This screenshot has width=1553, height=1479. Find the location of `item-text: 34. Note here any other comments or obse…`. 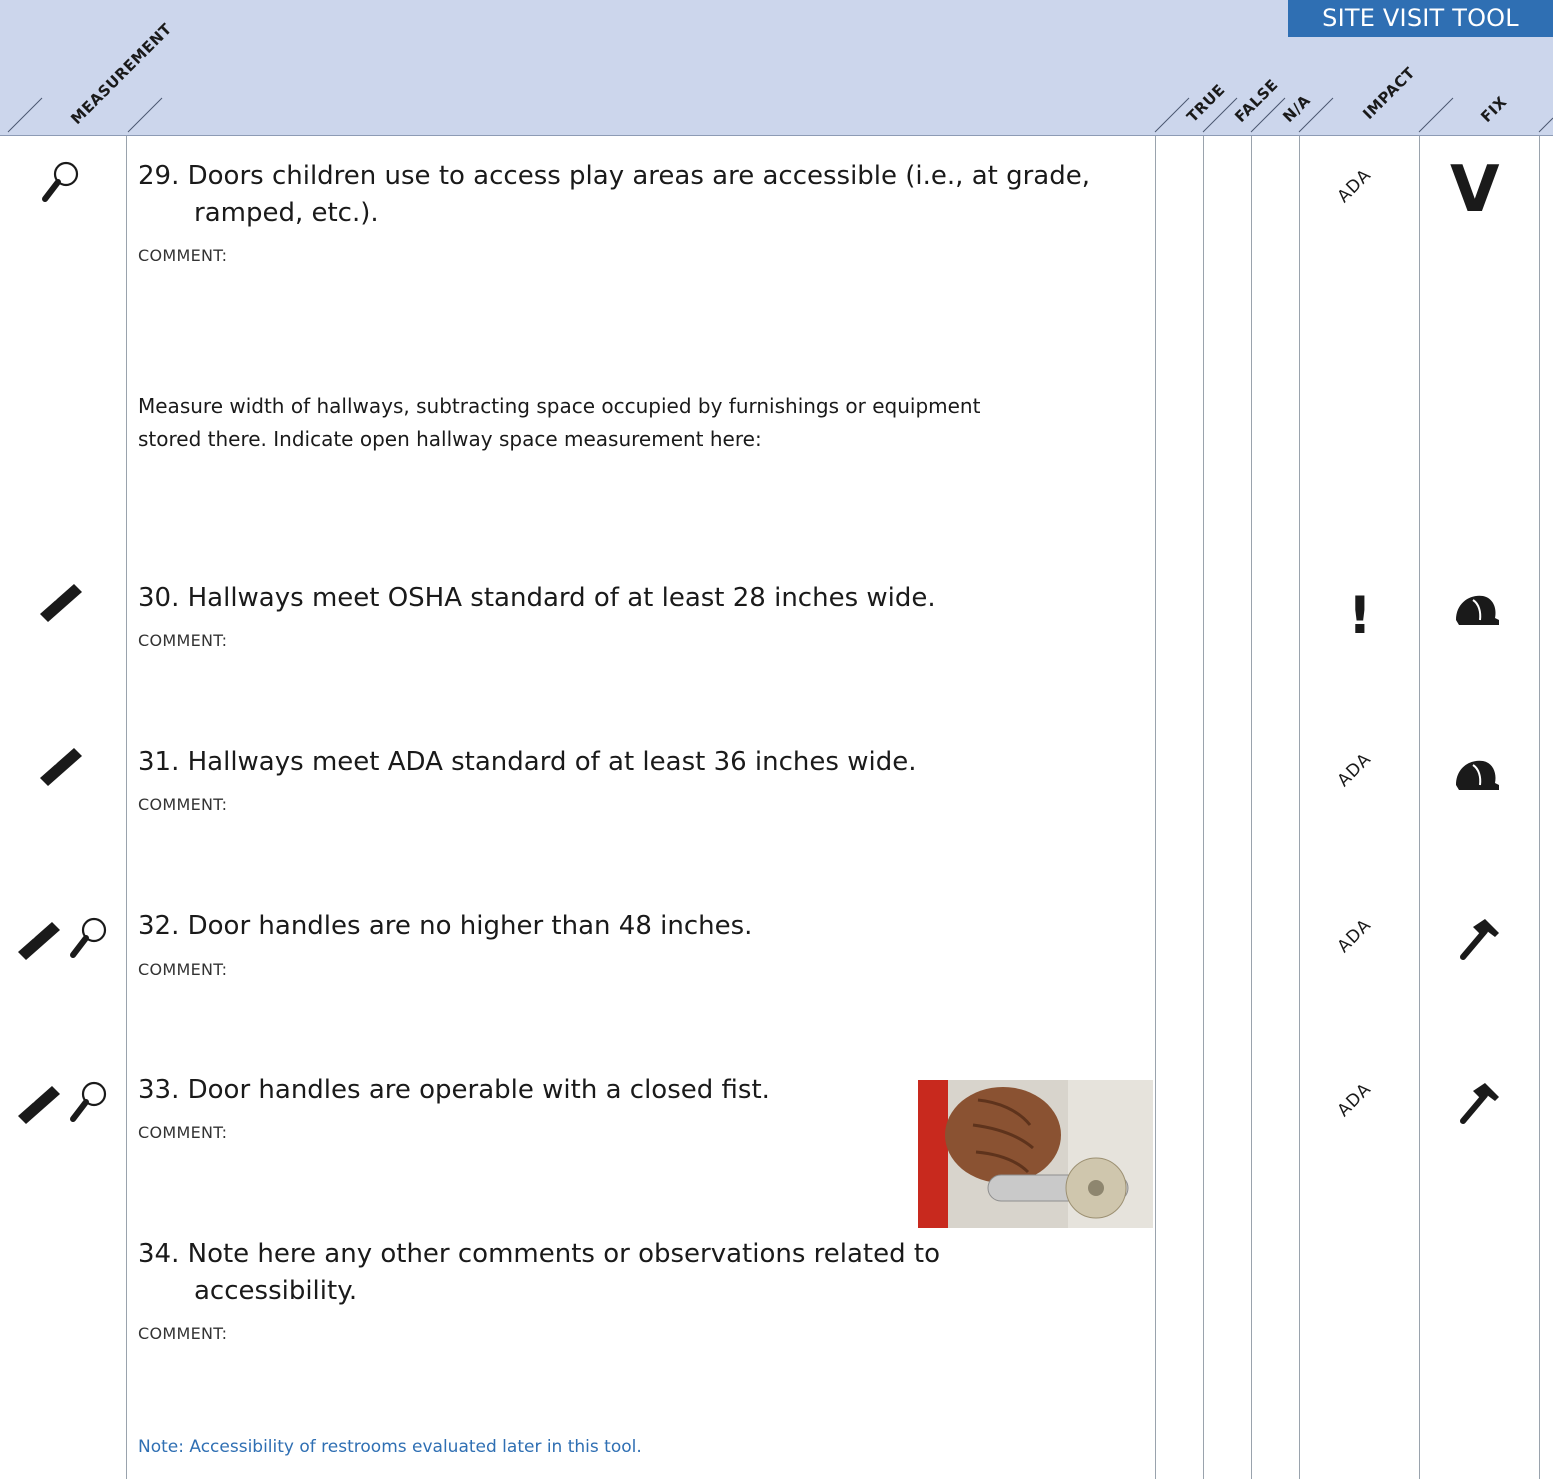

item-text: 34. Note here any other comments or obse… is located at coordinates (539, 1254).